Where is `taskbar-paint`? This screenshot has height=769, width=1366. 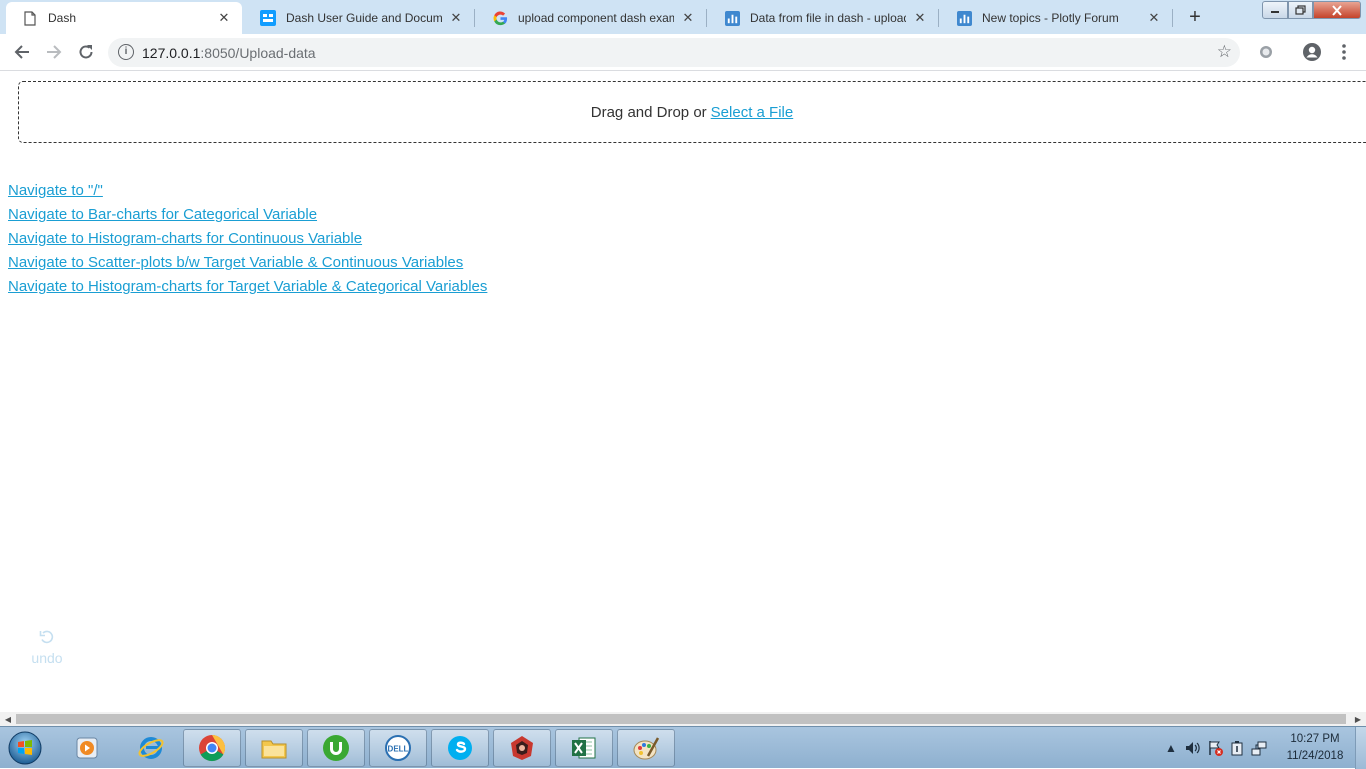 taskbar-paint is located at coordinates (646, 748).